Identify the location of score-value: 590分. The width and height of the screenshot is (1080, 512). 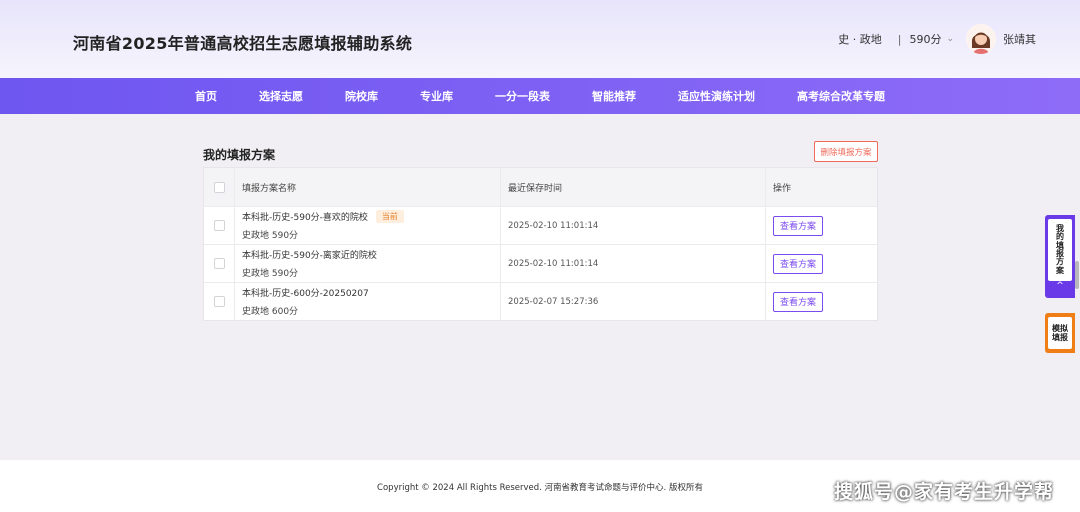
(925, 39).